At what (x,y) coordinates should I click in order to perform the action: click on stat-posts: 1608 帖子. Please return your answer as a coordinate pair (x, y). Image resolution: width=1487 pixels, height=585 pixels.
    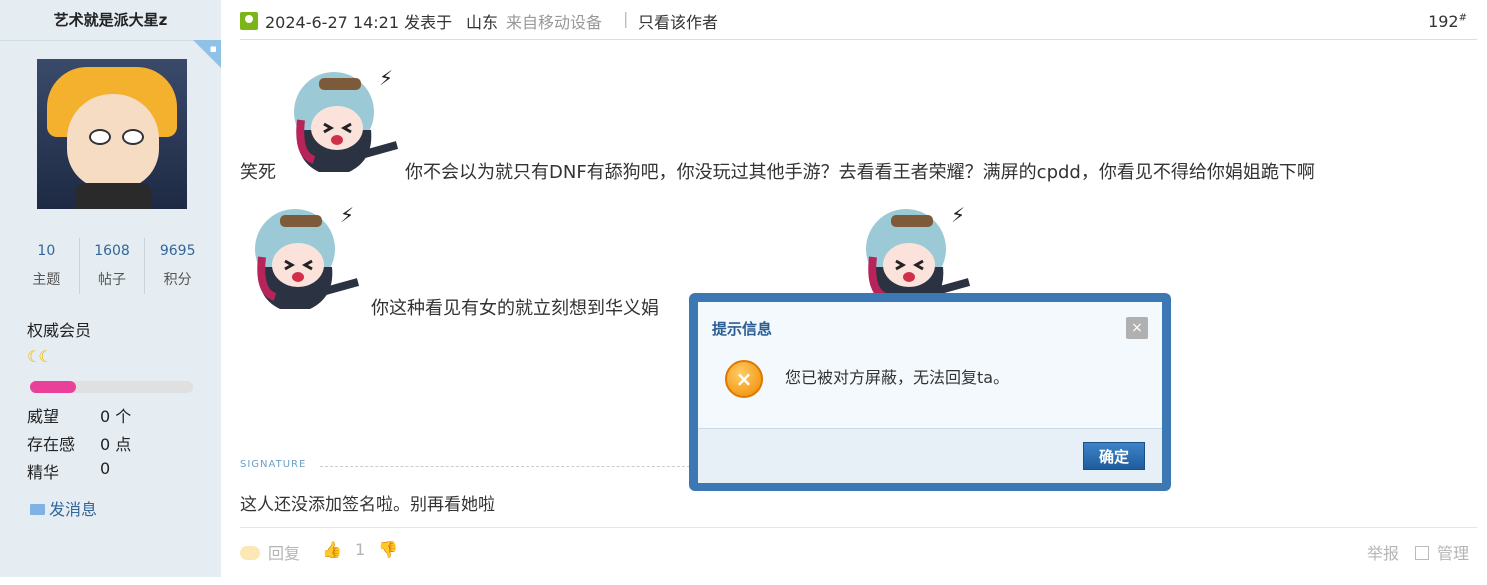
    Looking at the image, I should click on (113, 266).